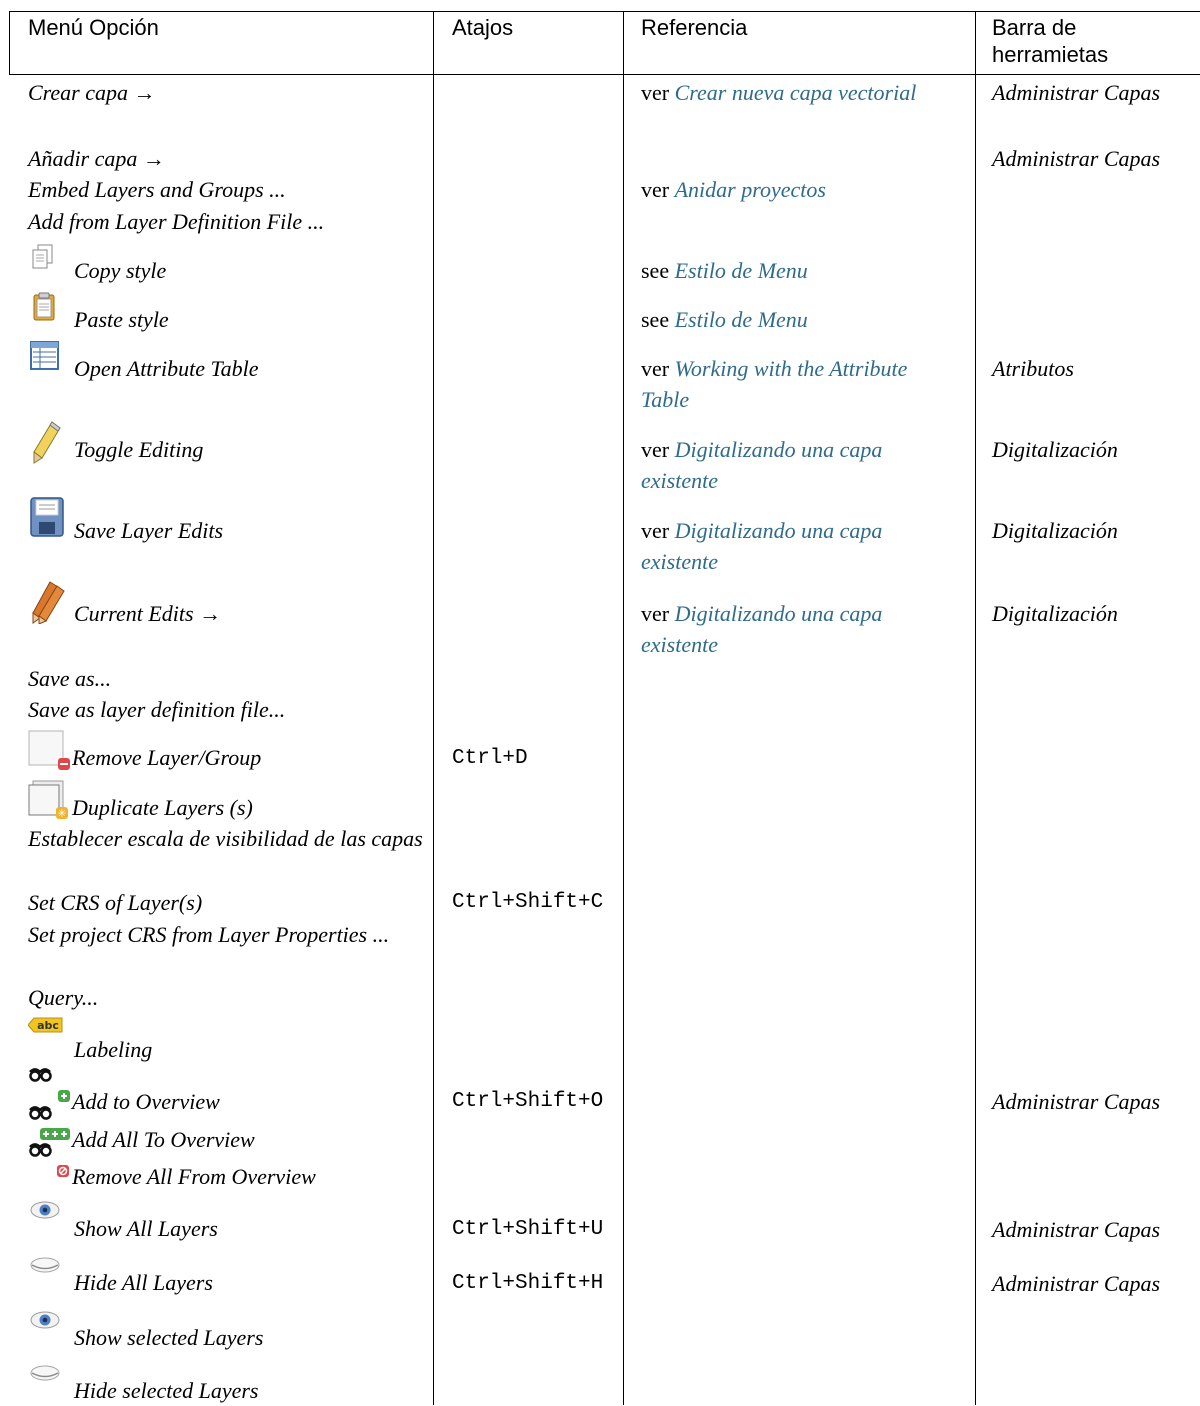 This screenshot has width=1200, height=1406. What do you see at coordinates (148, 613) in the screenshot?
I see `menu-option: Current Edits →` at bounding box center [148, 613].